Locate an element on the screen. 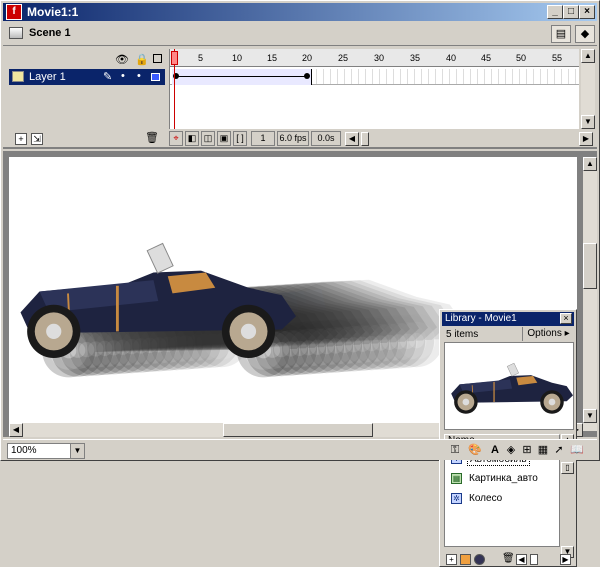 Image resolution: width=600 pixels, height=567 pixels. stage-scroll-down: ▼ is located at coordinates (590, 416).